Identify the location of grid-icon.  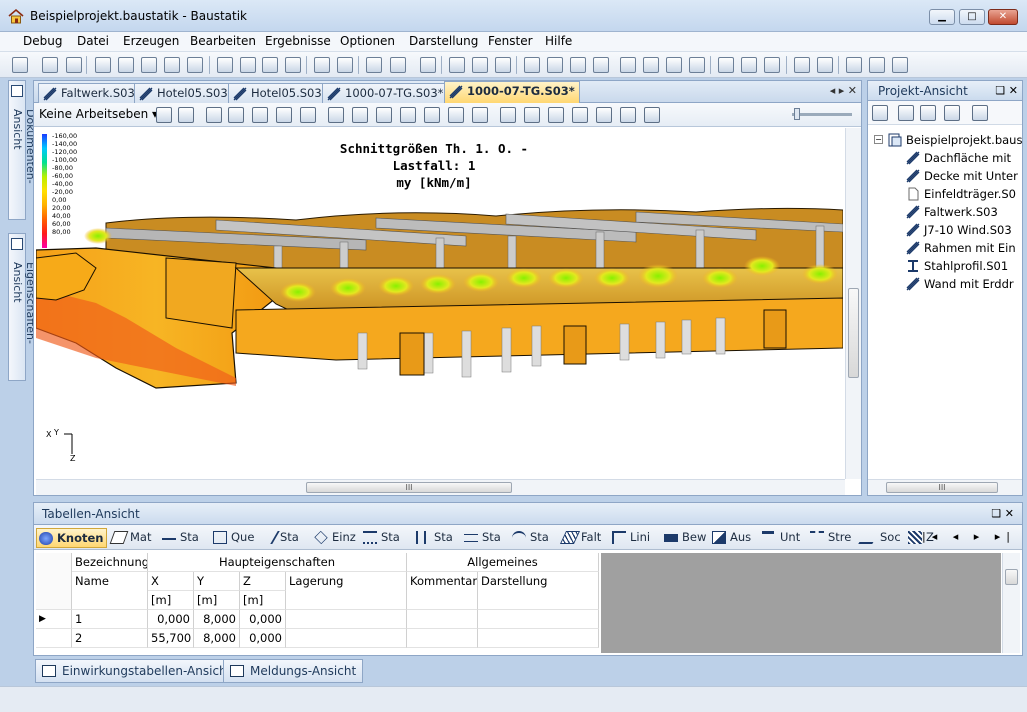
(432, 115).